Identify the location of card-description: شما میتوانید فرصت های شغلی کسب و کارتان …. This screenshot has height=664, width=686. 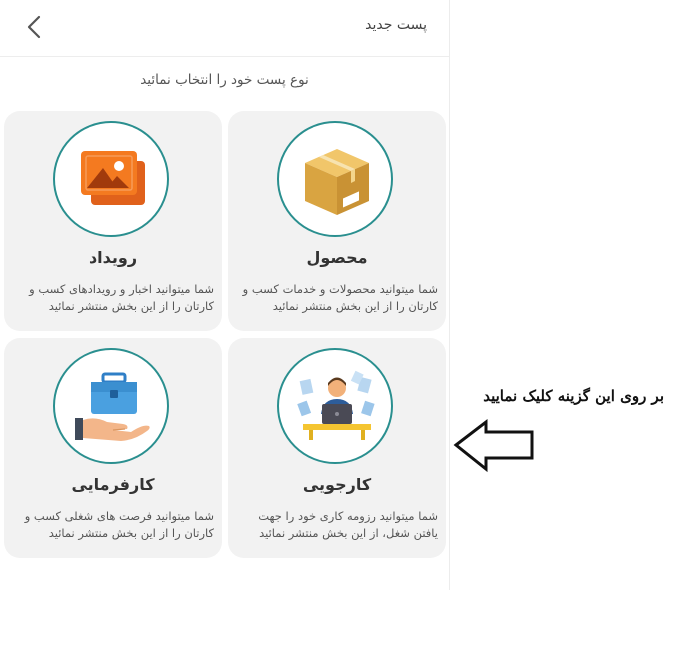
(119, 524).